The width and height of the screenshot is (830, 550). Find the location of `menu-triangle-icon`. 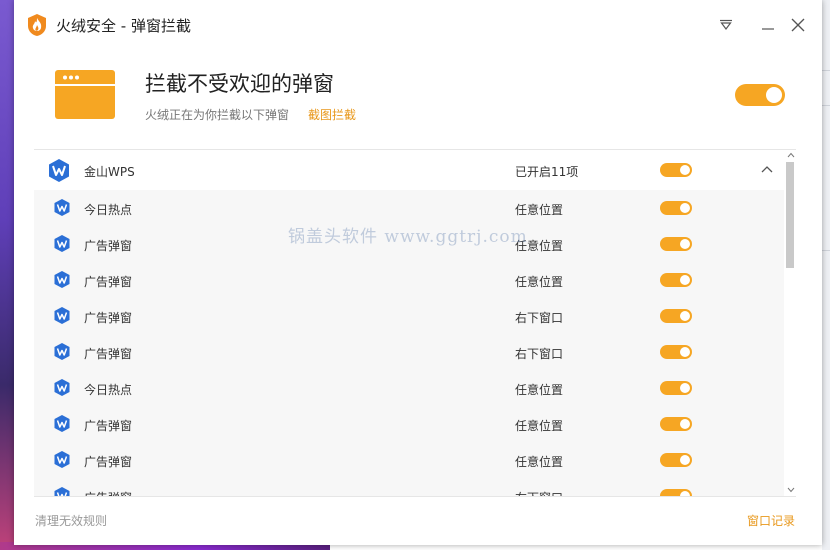

menu-triangle-icon is located at coordinates (726, 25).